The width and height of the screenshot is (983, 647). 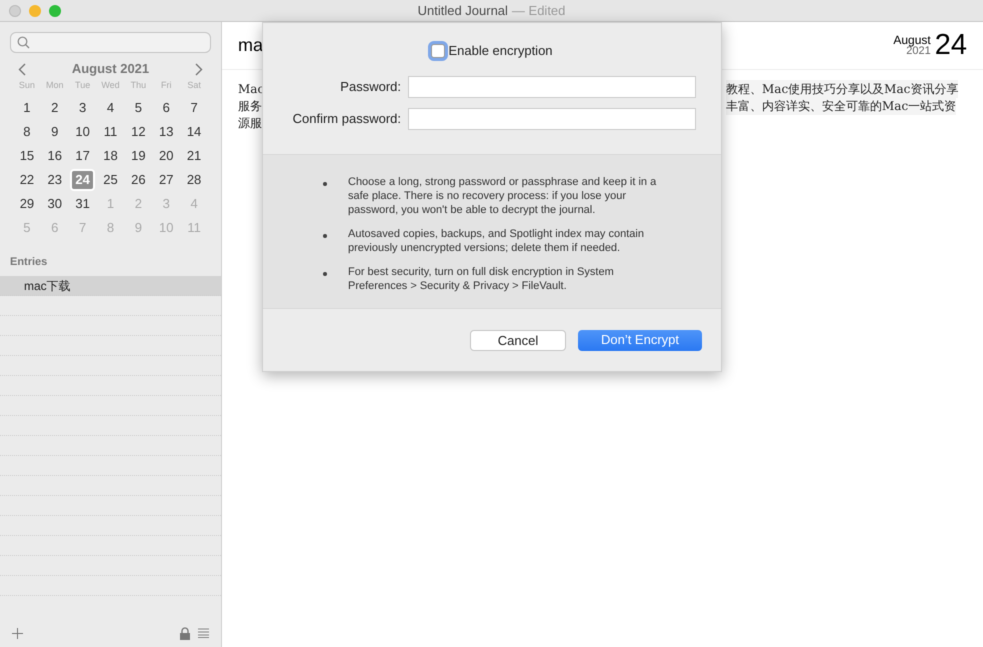 What do you see at coordinates (500, 51) in the screenshot?
I see `checkbox-label: Enable encryption` at bounding box center [500, 51].